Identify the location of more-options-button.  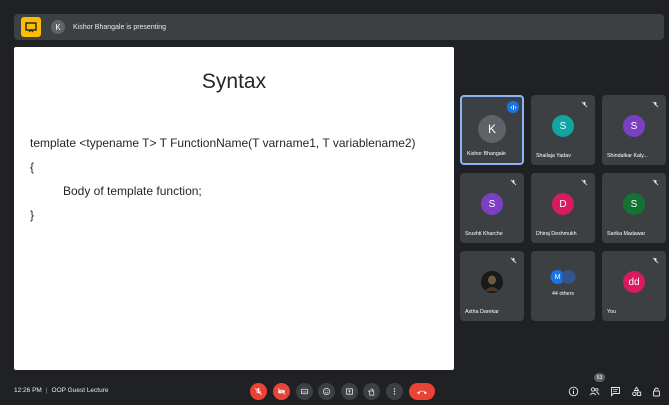
(394, 391).